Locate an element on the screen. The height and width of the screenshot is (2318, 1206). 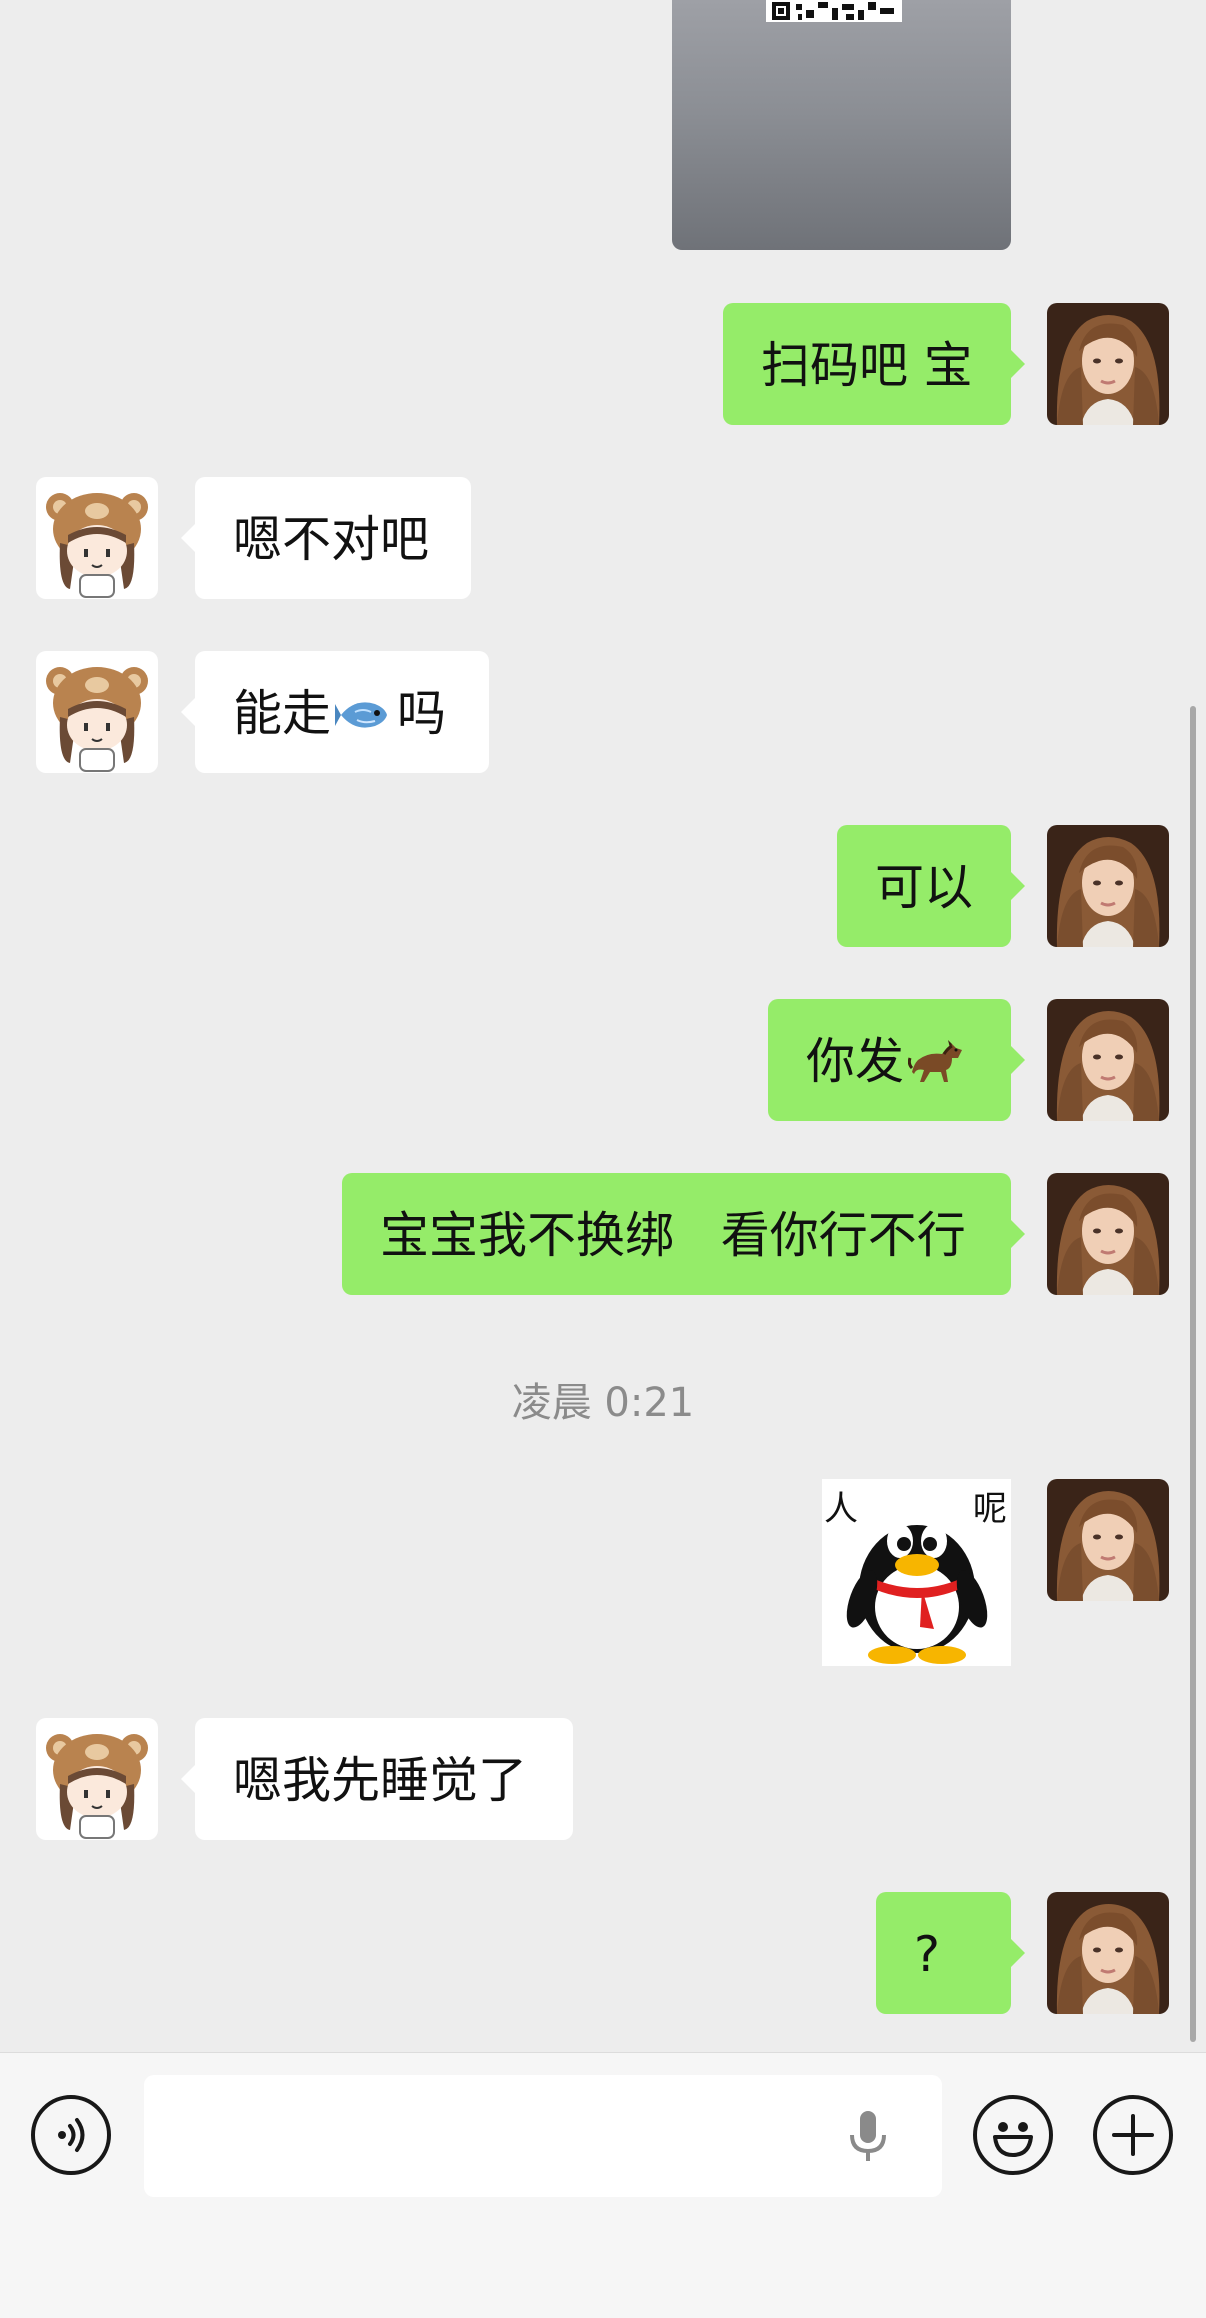
fish-emoji is located at coordinates (361, 714).